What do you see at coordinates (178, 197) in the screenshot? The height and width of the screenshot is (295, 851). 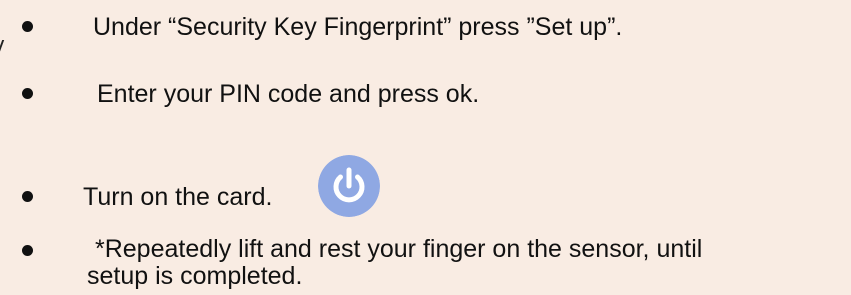 I see `step-3-text: Turn on the card.` at bounding box center [178, 197].